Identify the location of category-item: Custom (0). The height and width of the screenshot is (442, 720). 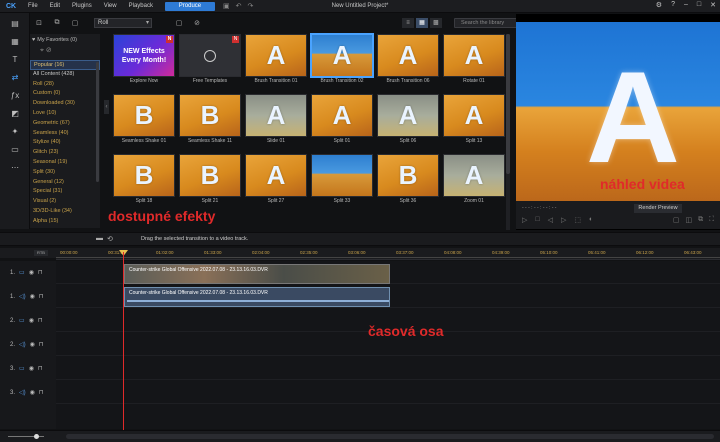
(65, 94).